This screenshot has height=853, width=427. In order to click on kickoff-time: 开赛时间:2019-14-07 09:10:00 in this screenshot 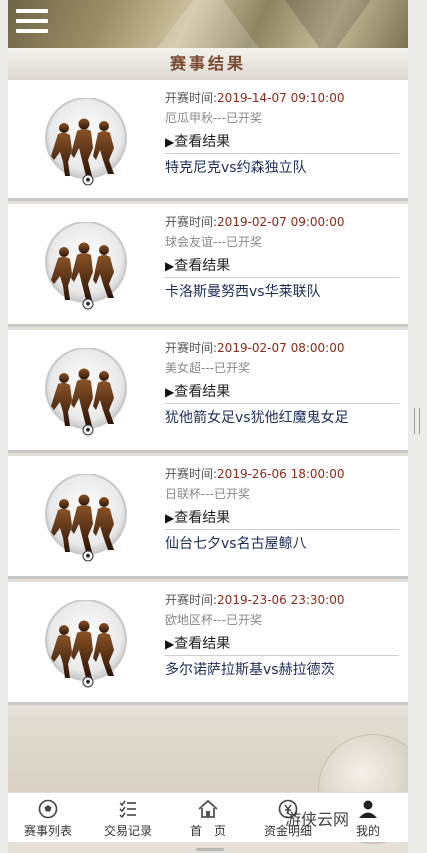, I will do `click(282, 98)`.